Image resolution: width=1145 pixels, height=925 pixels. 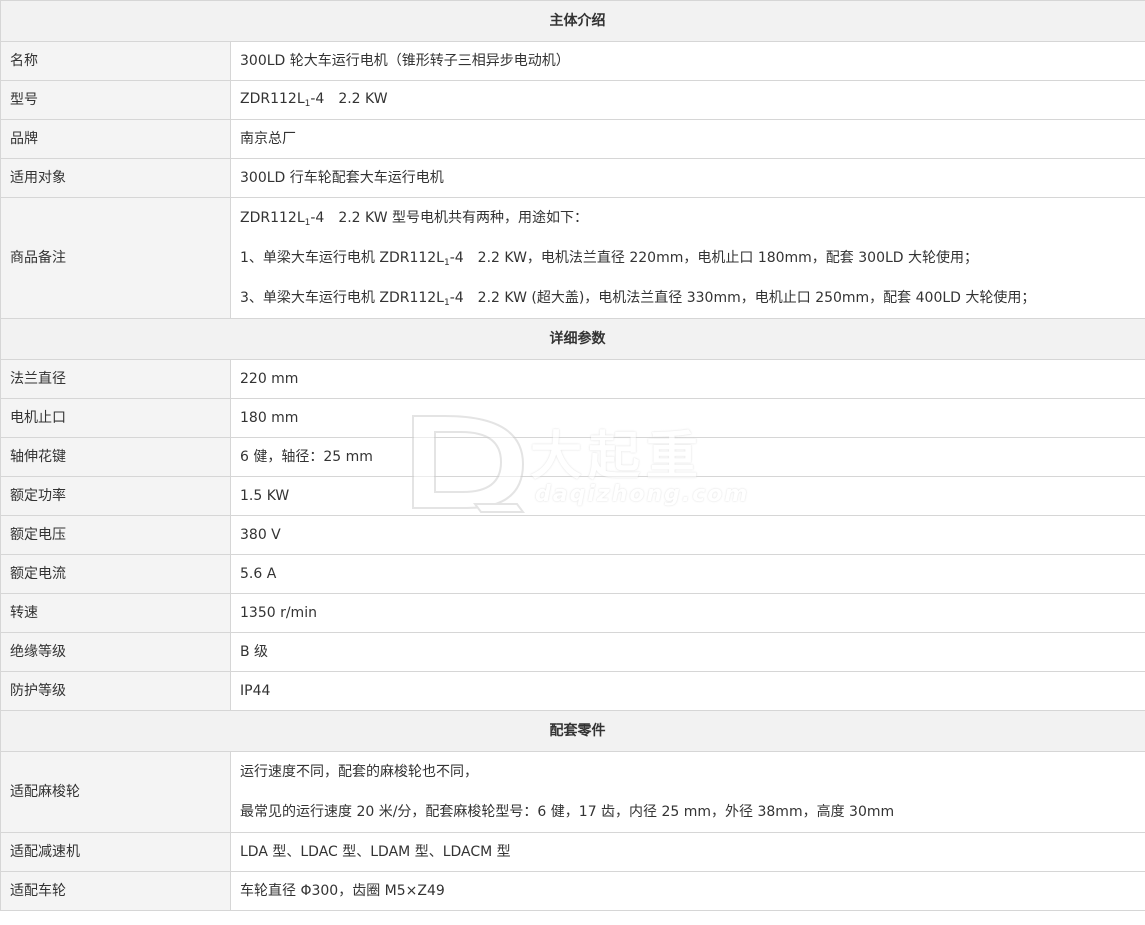 I want to click on table-row: 额定电流 5.6 A, so click(x=572, y=574).